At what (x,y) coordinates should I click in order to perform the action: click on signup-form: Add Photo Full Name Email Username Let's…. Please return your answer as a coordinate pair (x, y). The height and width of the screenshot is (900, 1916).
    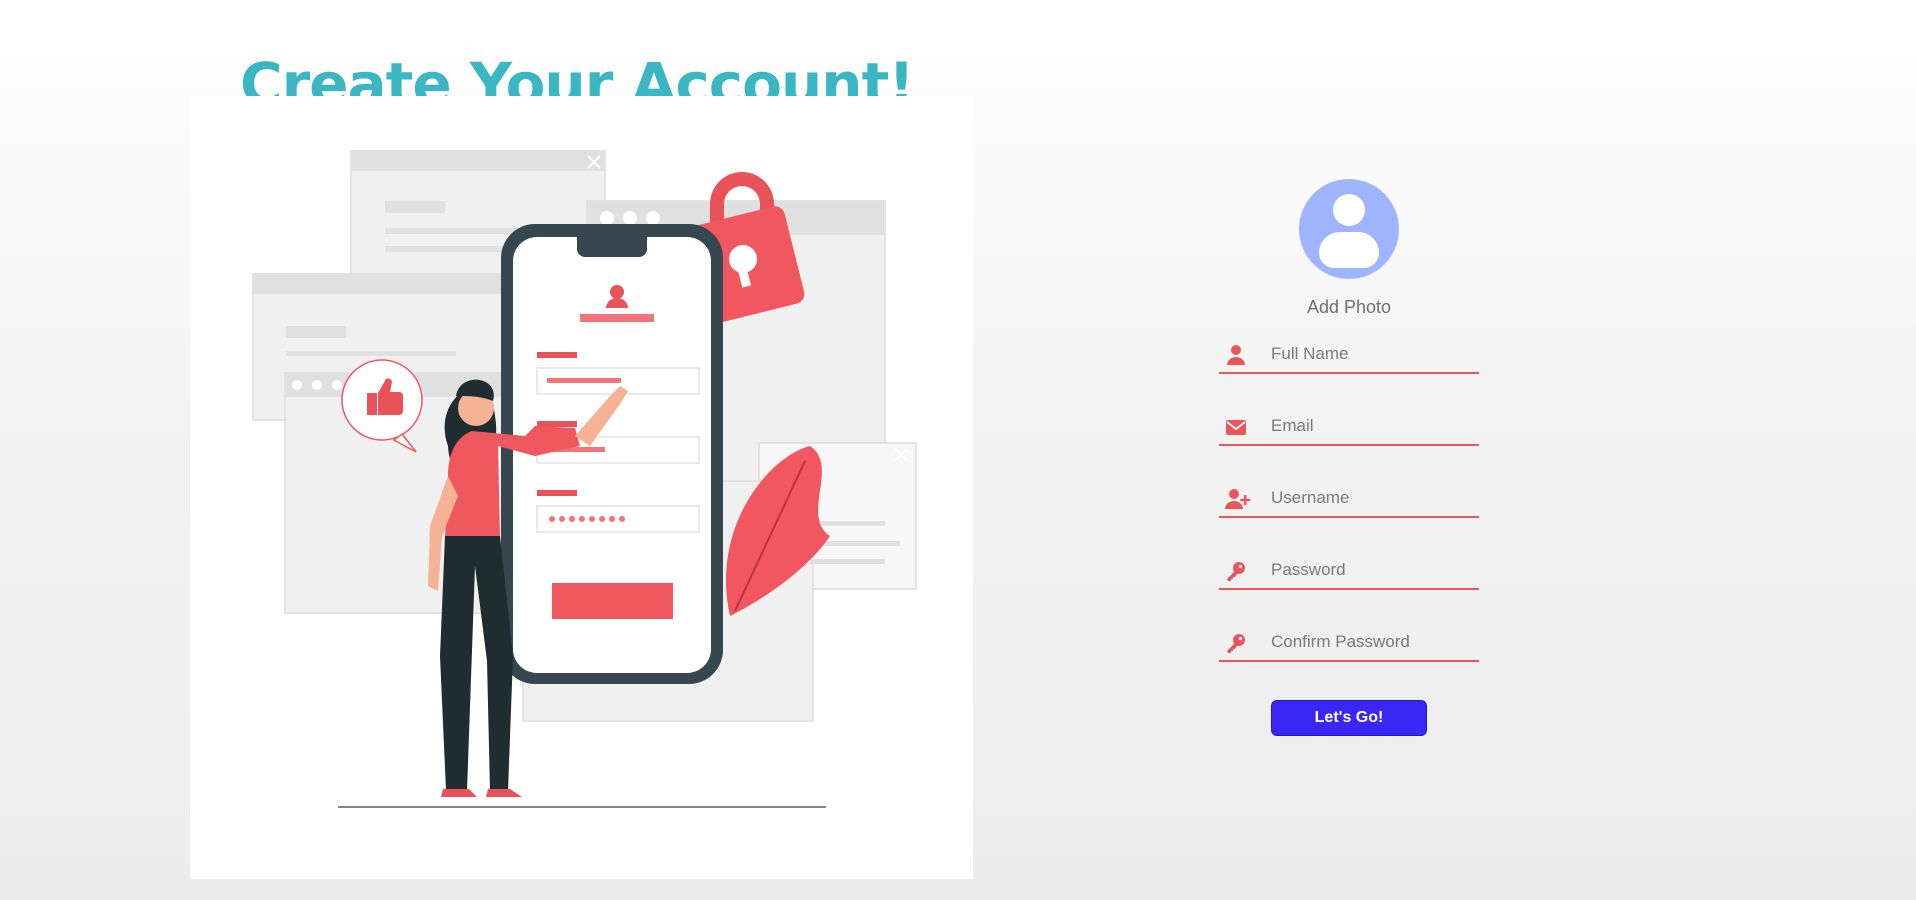
    Looking at the image, I should click on (1349, 457).